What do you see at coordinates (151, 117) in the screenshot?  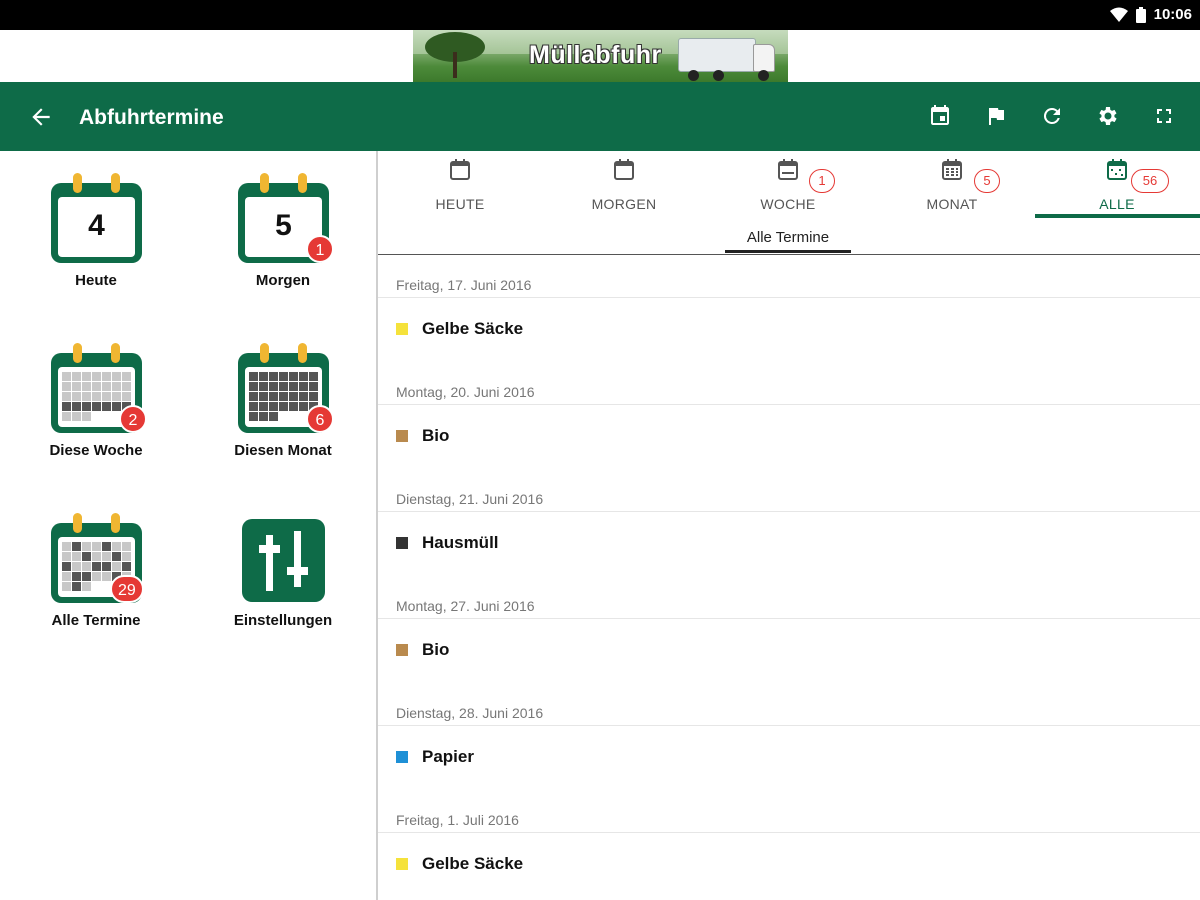 I see `toolbar-title: Abfuhrtermine` at bounding box center [151, 117].